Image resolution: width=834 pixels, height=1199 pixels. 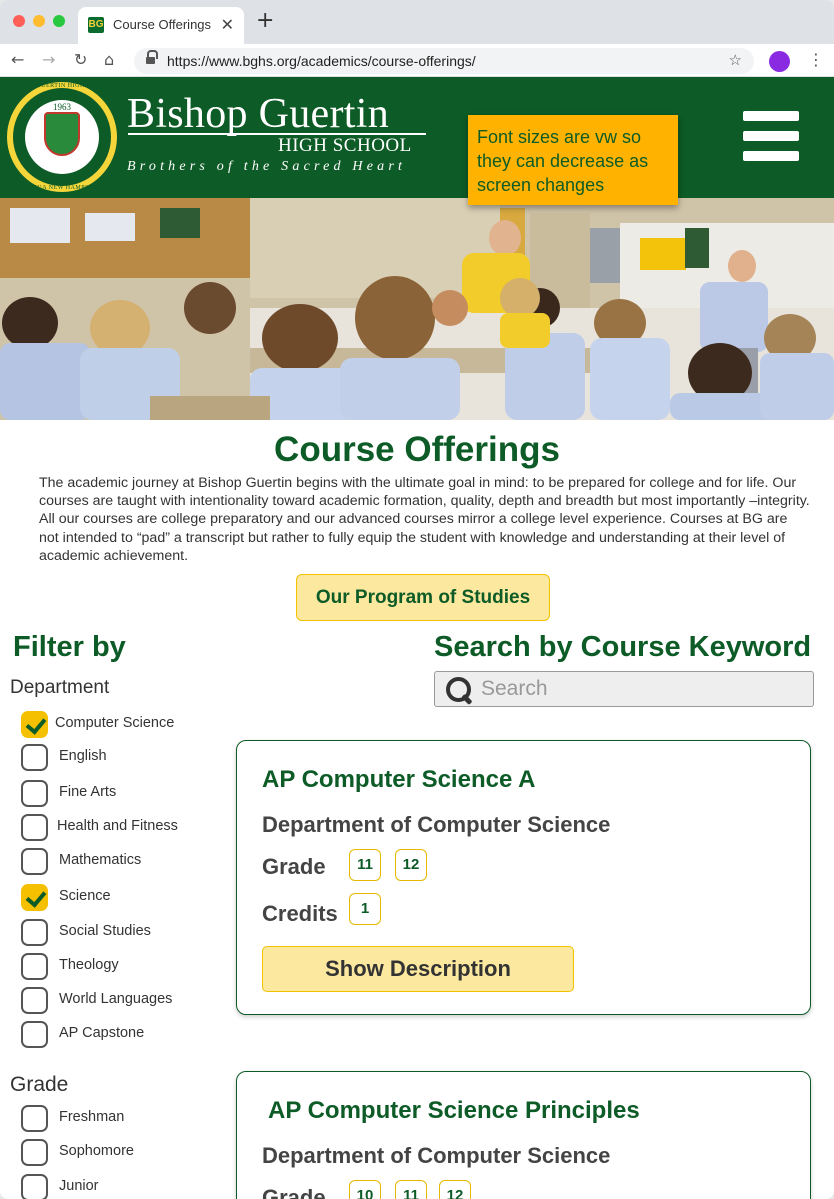 I want to click on filter-title: Filter by, so click(x=69, y=647).